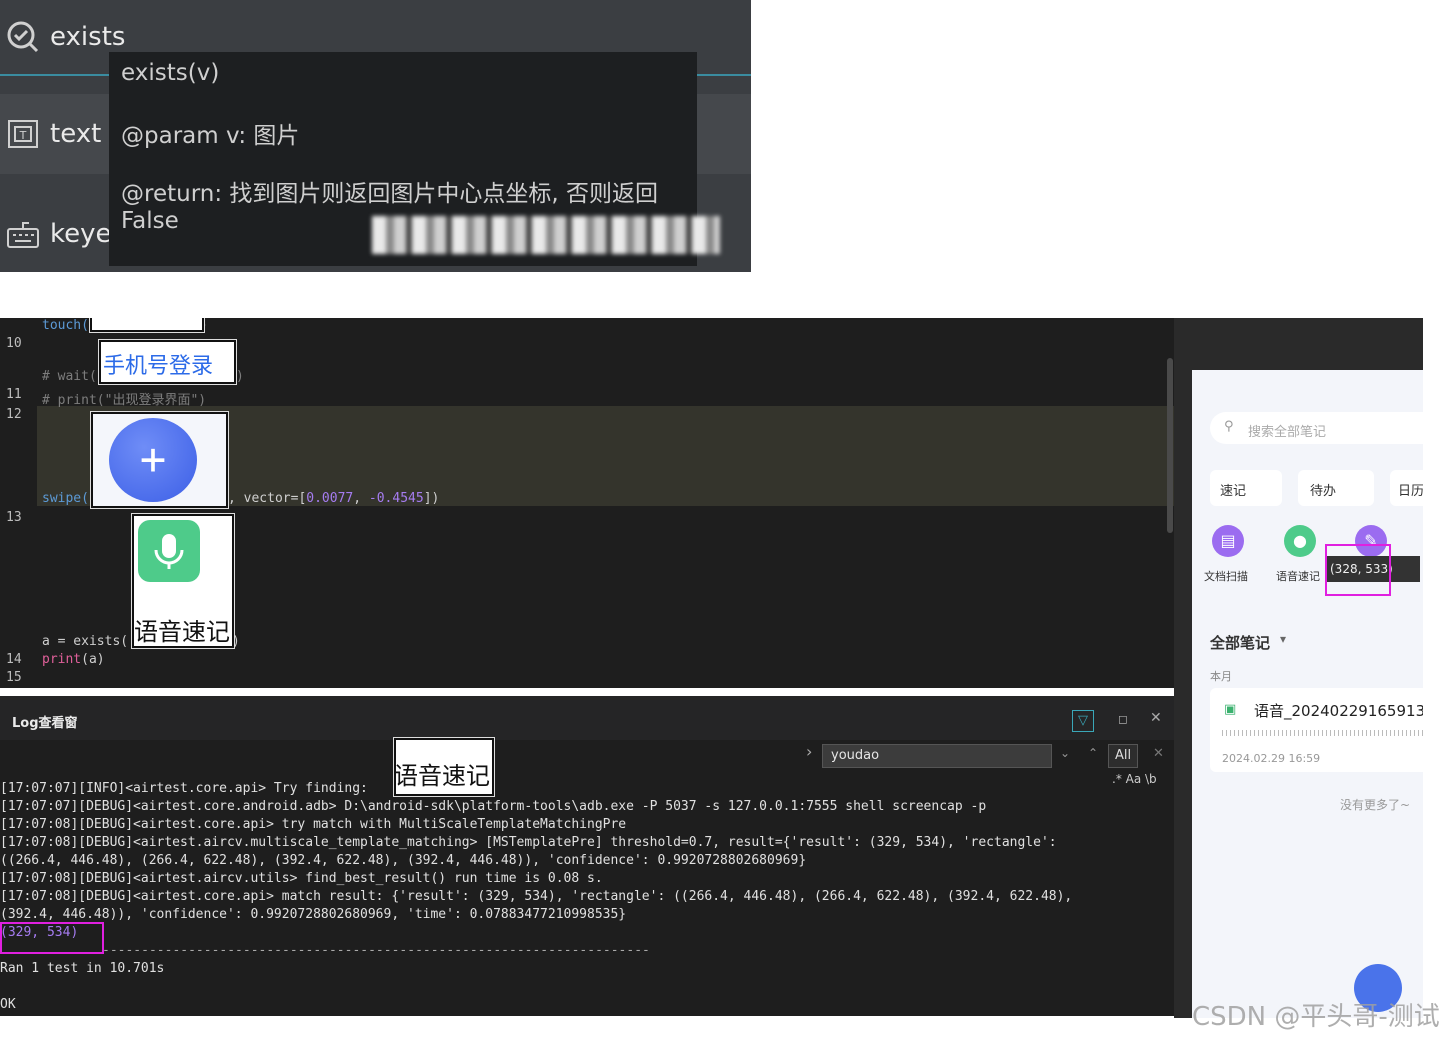 Image resolution: width=1455 pixels, height=1039 pixels. What do you see at coordinates (1134, 779) in the screenshot?
I see `find-options: .* Aa \b` at bounding box center [1134, 779].